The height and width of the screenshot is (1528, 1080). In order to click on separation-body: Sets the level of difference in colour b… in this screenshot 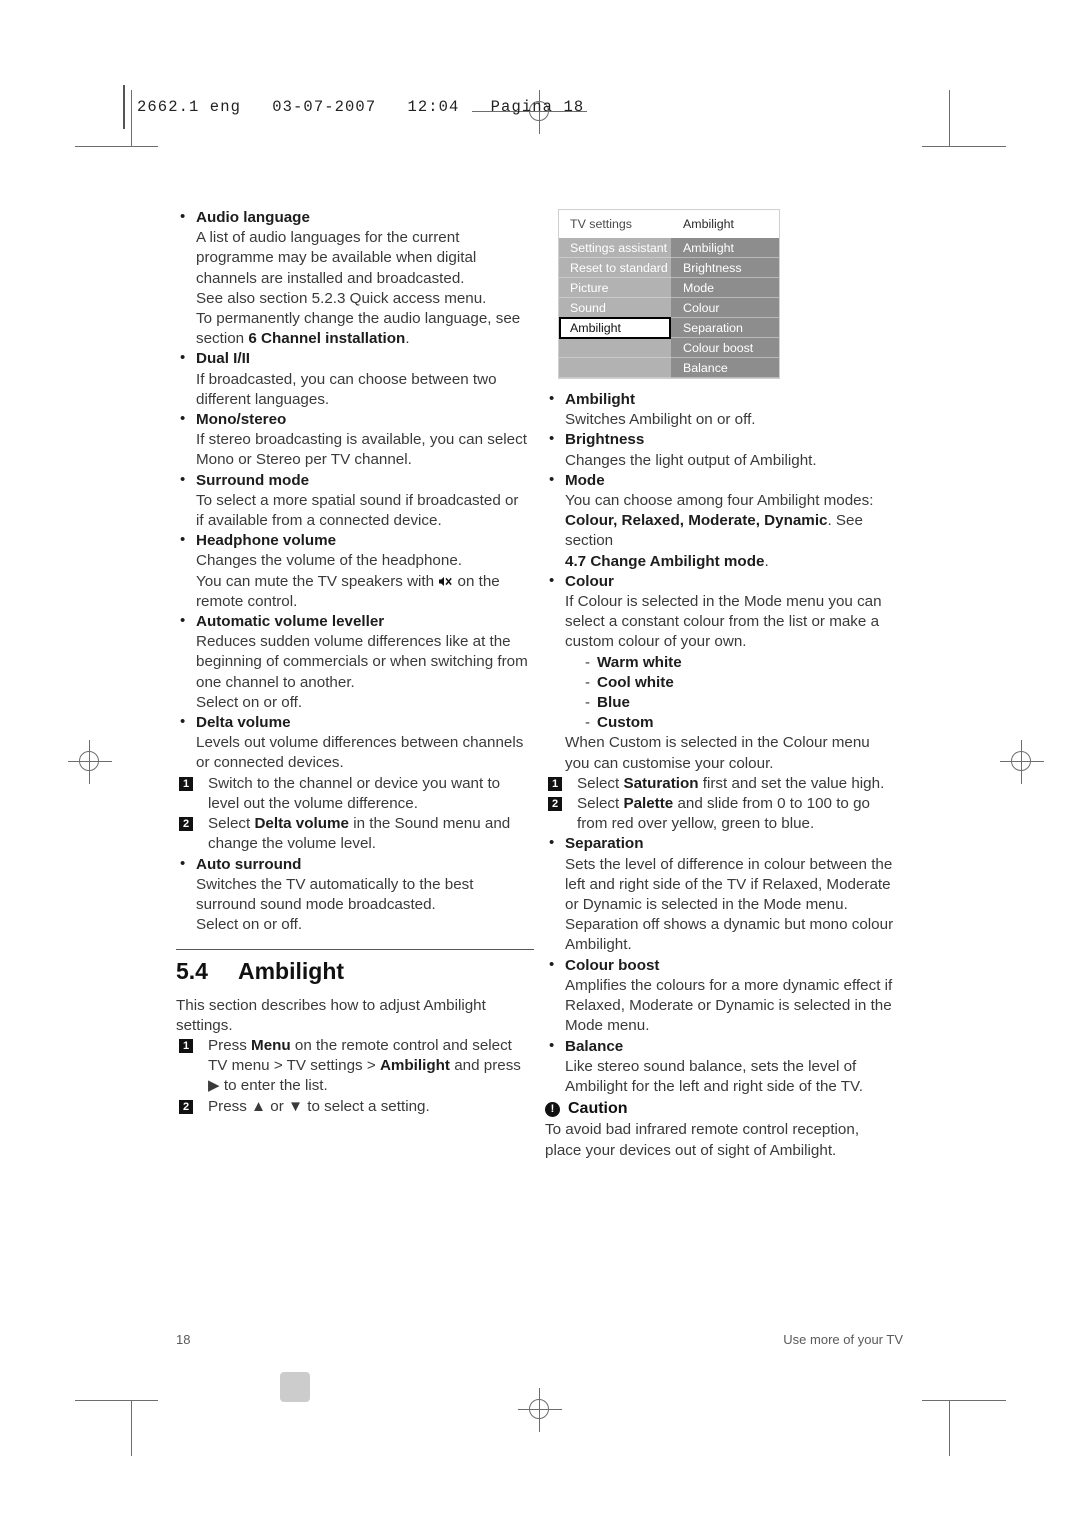, I will do `click(724, 905)`.